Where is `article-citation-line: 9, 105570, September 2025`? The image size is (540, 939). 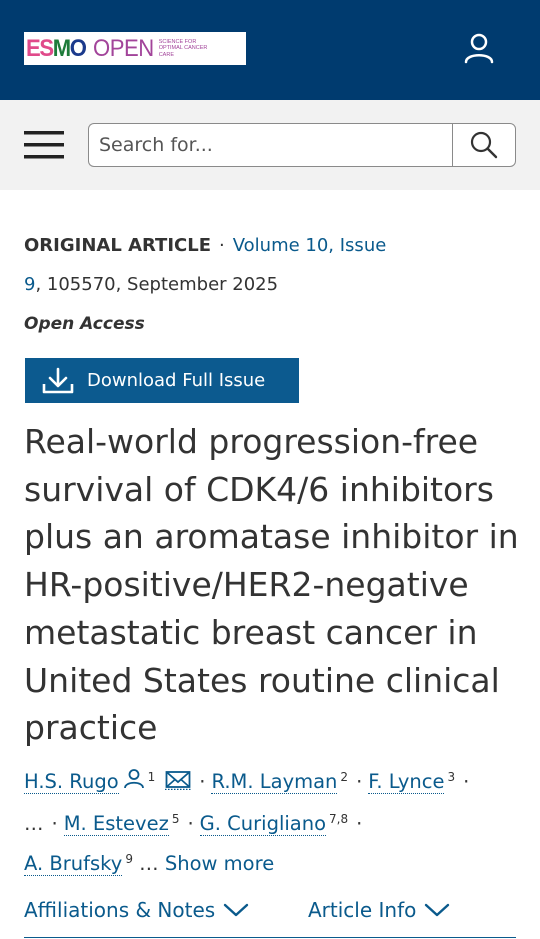 article-citation-line: 9, 105570, September 2025 is located at coordinates (151, 284).